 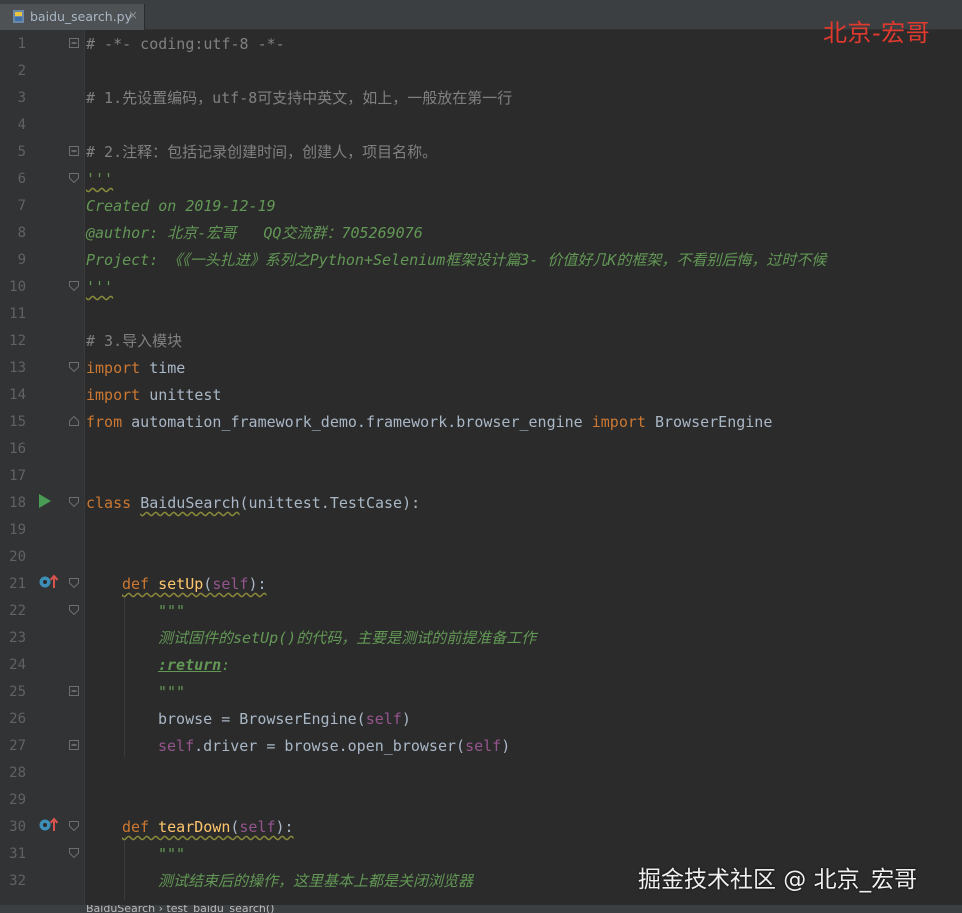 What do you see at coordinates (21, 233) in the screenshot?
I see `line-number: 8` at bounding box center [21, 233].